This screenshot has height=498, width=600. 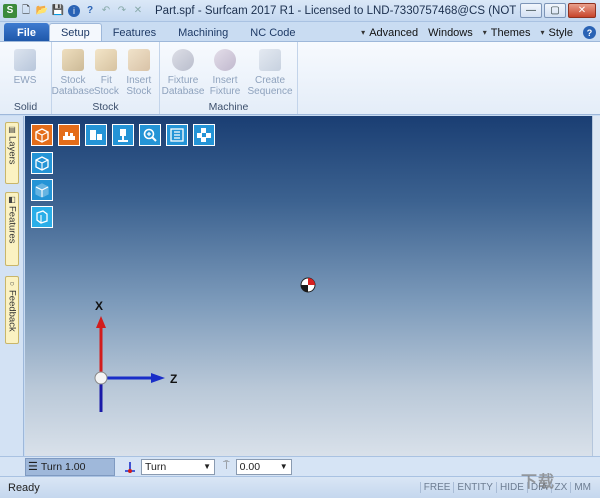 I want to click on viewport-scrollbar, so click(x=596, y=286).